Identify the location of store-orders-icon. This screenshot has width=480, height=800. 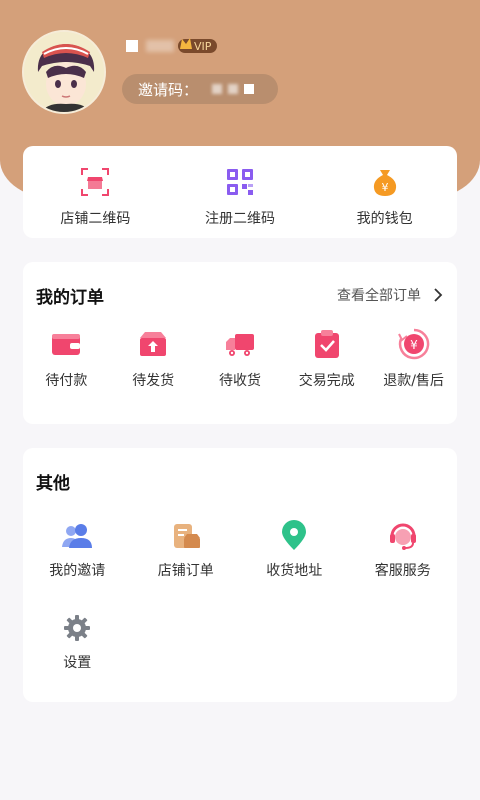
(186, 536).